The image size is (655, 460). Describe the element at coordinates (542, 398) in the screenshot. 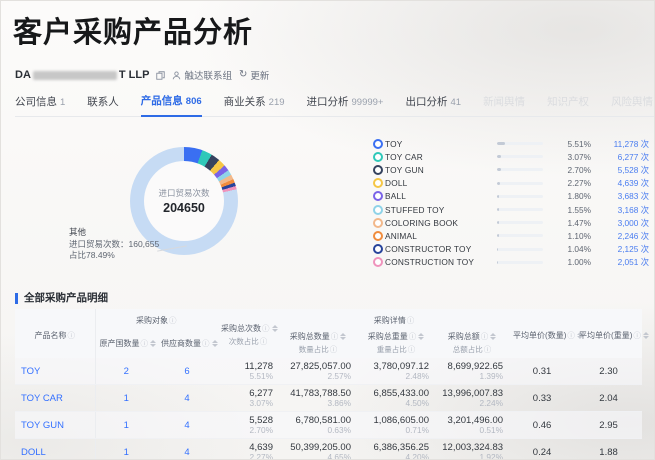

I see `avg-price-qty: 0.33` at that location.